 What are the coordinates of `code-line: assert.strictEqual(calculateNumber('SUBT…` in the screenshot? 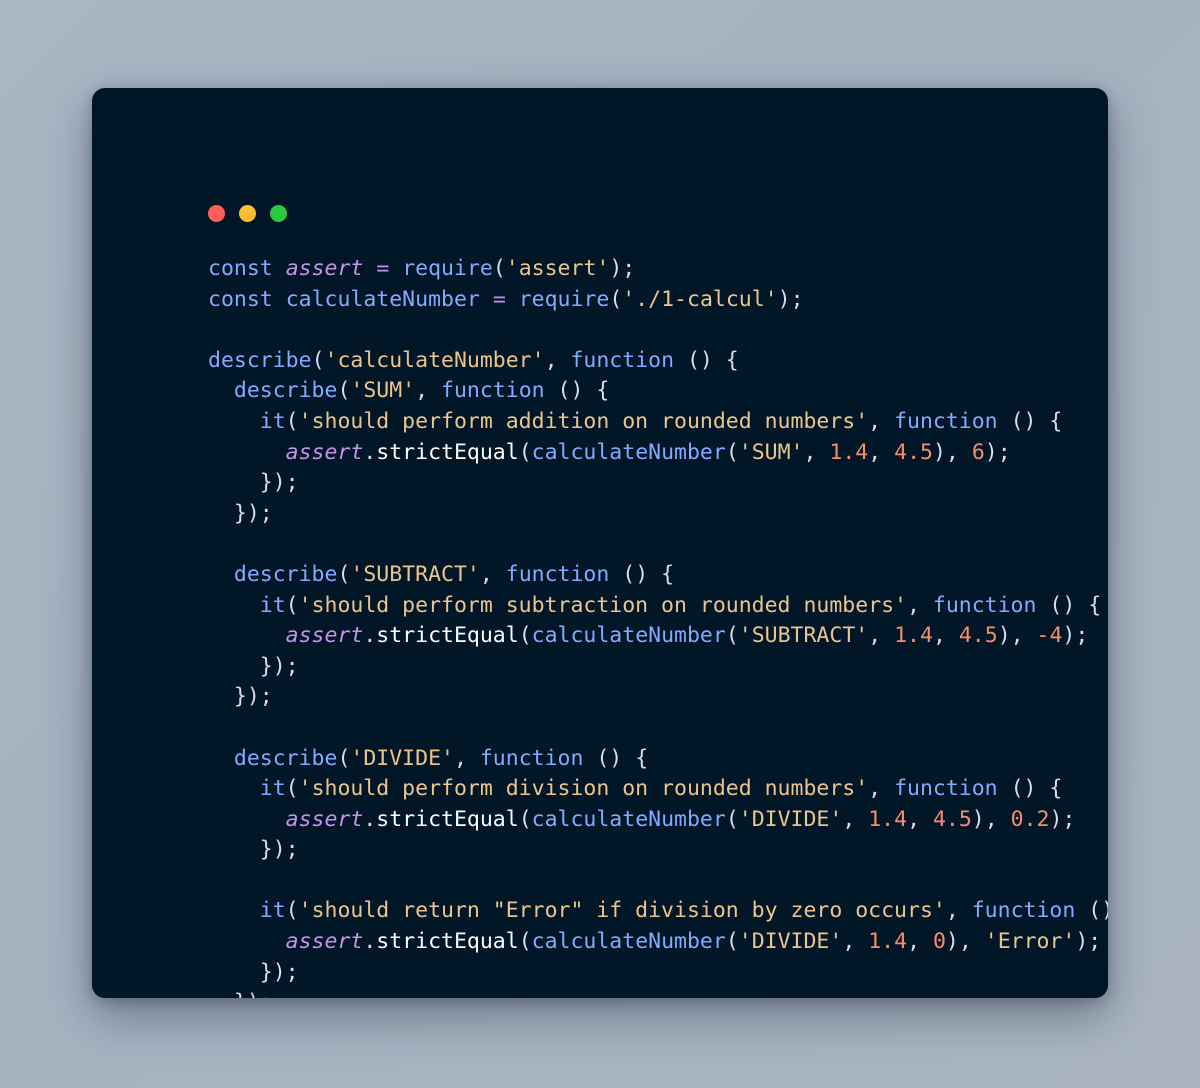 It's located at (658, 636).